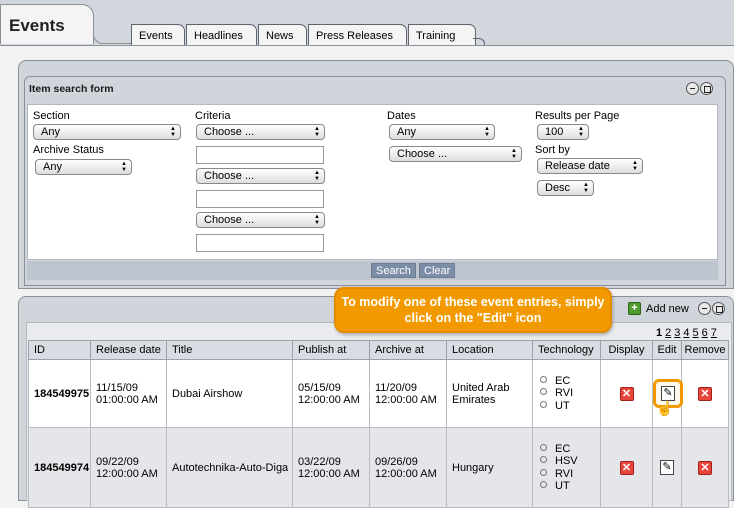 This screenshot has height=508, width=734. Describe the element at coordinates (260, 220) in the screenshot. I see `criteria-select-3: Choose ... ▲ ▼` at that location.